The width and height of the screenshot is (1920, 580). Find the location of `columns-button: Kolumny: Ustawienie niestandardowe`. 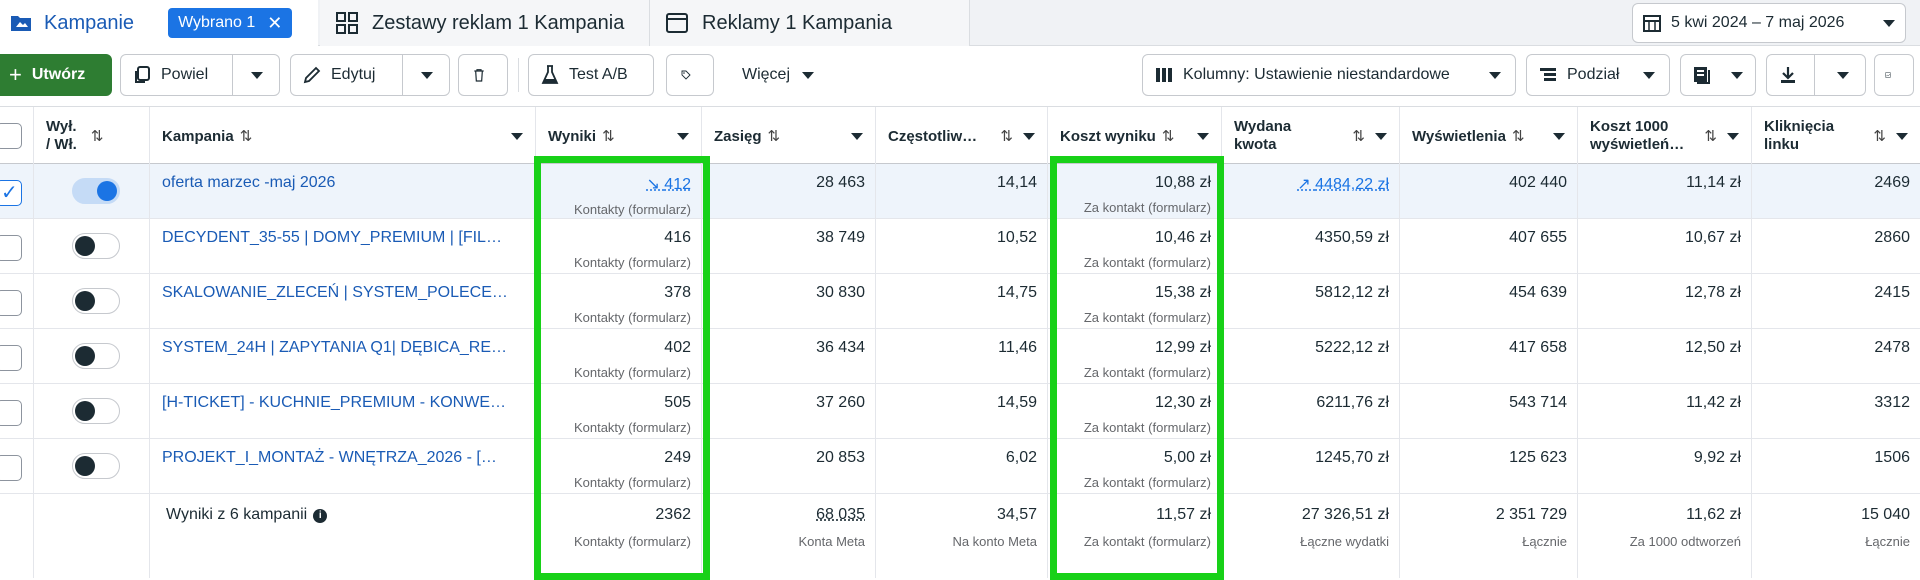

columns-button: Kolumny: Ustawienie niestandardowe is located at coordinates (1329, 75).